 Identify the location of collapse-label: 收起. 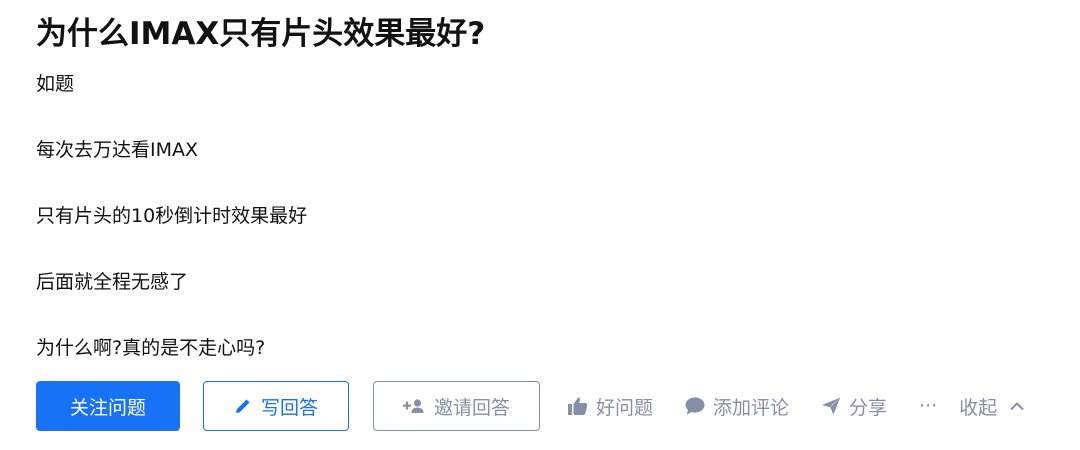
(978, 407).